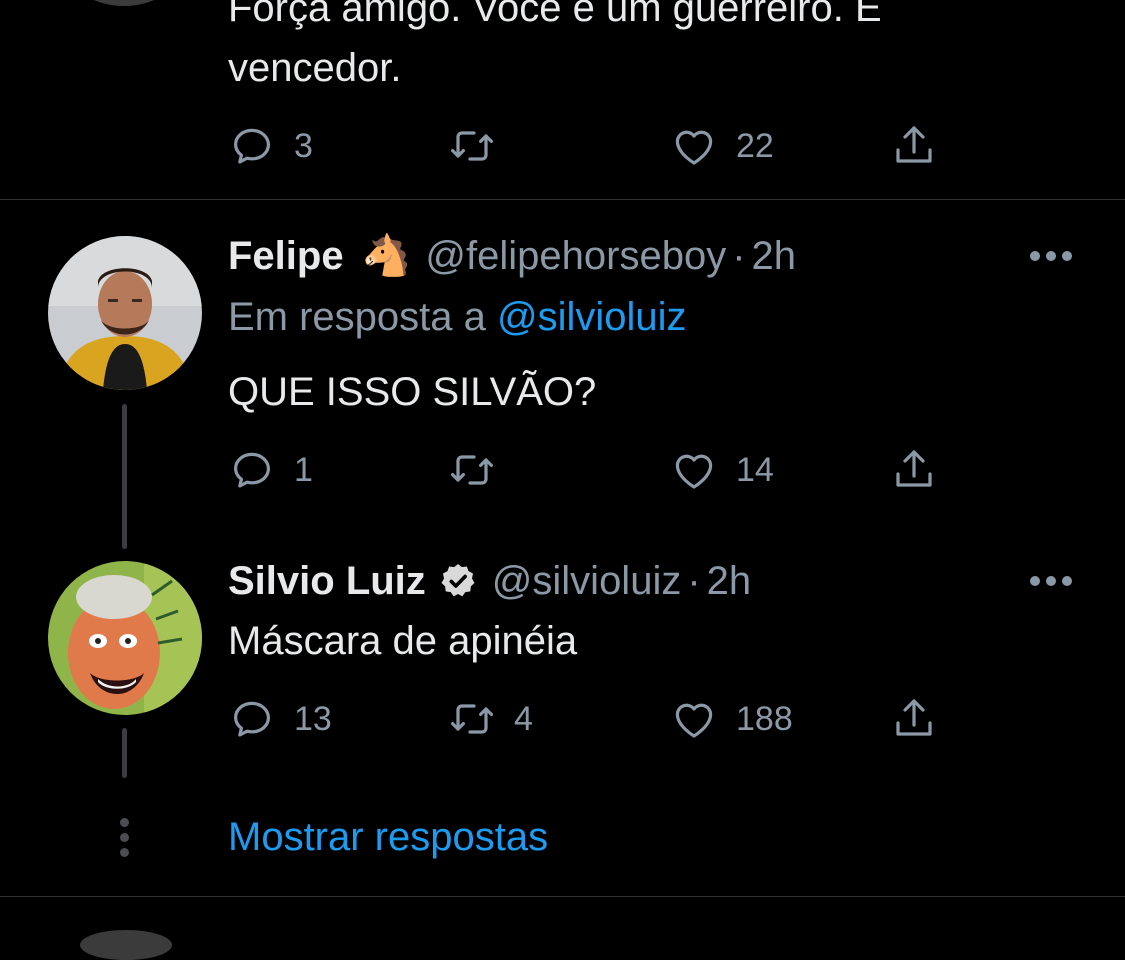 This screenshot has height=960, width=1125. What do you see at coordinates (731, 719) in the screenshot?
I see `like-button: 188` at bounding box center [731, 719].